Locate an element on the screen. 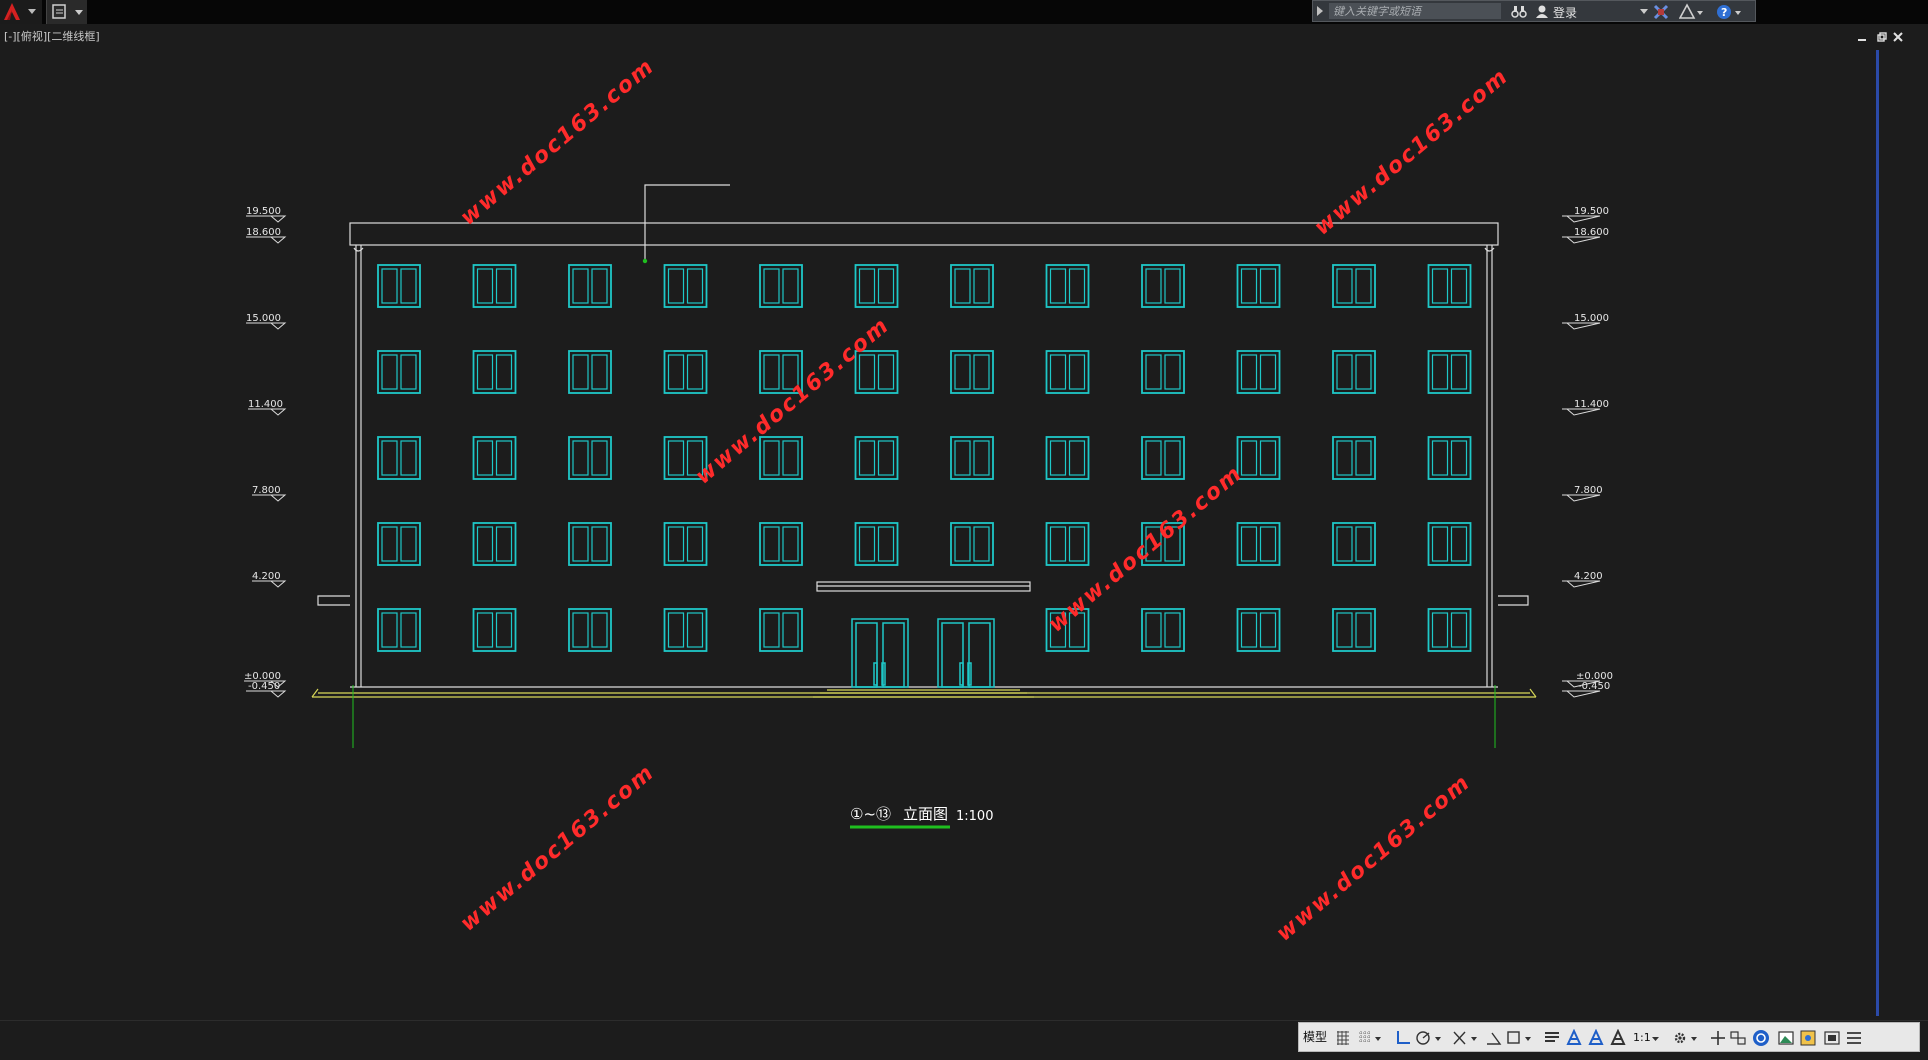 The height and width of the screenshot is (1060, 1928). svg-text: 15.000 is located at coordinates (1591, 318).